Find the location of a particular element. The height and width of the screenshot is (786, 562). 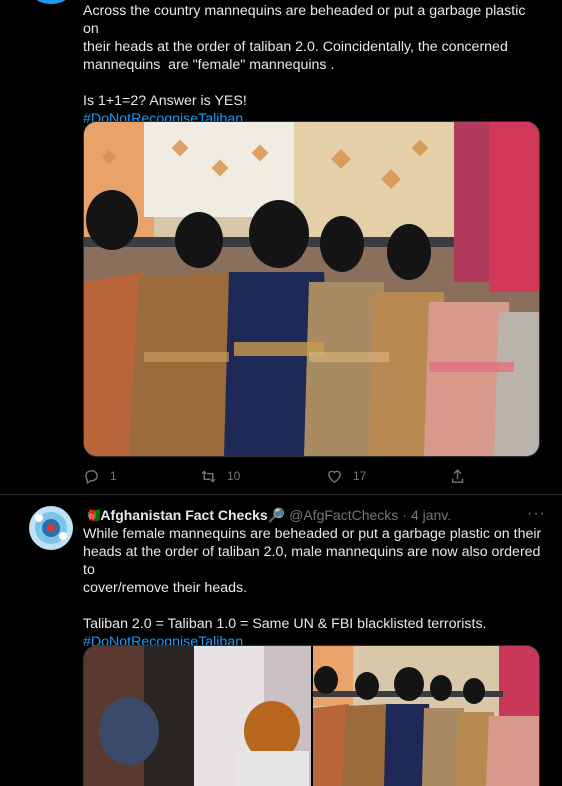

retweet-count: 10 is located at coordinates (234, 476).